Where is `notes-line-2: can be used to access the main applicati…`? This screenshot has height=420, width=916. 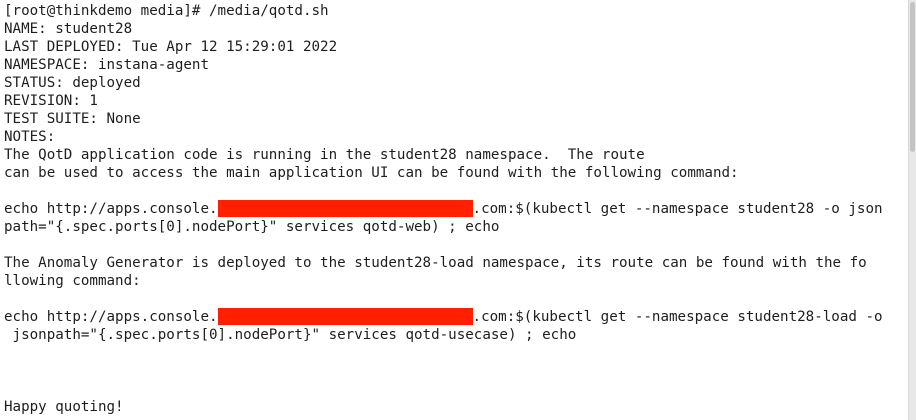
notes-line-2: can be used to access the main applicati… is located at coordinates (371, 173).